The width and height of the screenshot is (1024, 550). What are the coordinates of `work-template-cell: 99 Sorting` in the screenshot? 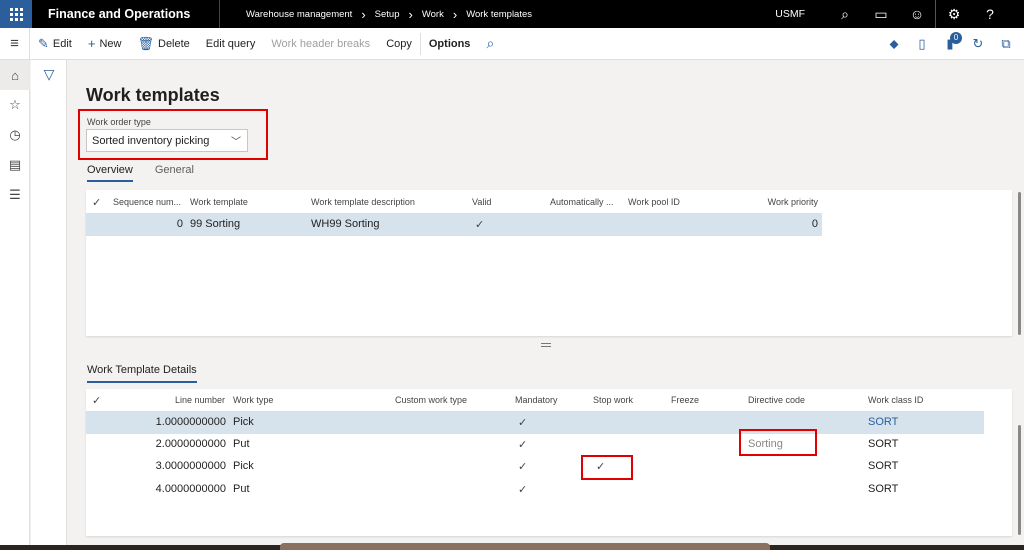 It's located at (215, 224).